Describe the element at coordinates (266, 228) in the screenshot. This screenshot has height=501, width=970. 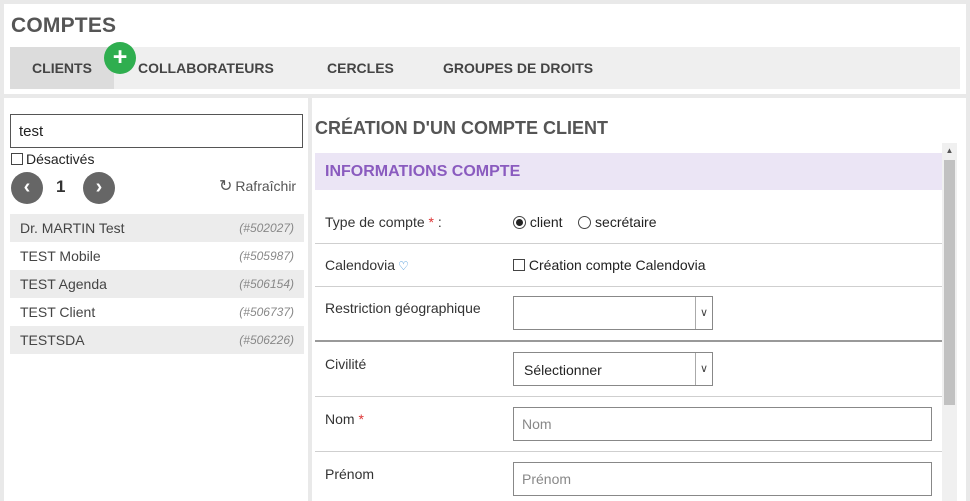
I see `client-id: (#502027)` at that location.